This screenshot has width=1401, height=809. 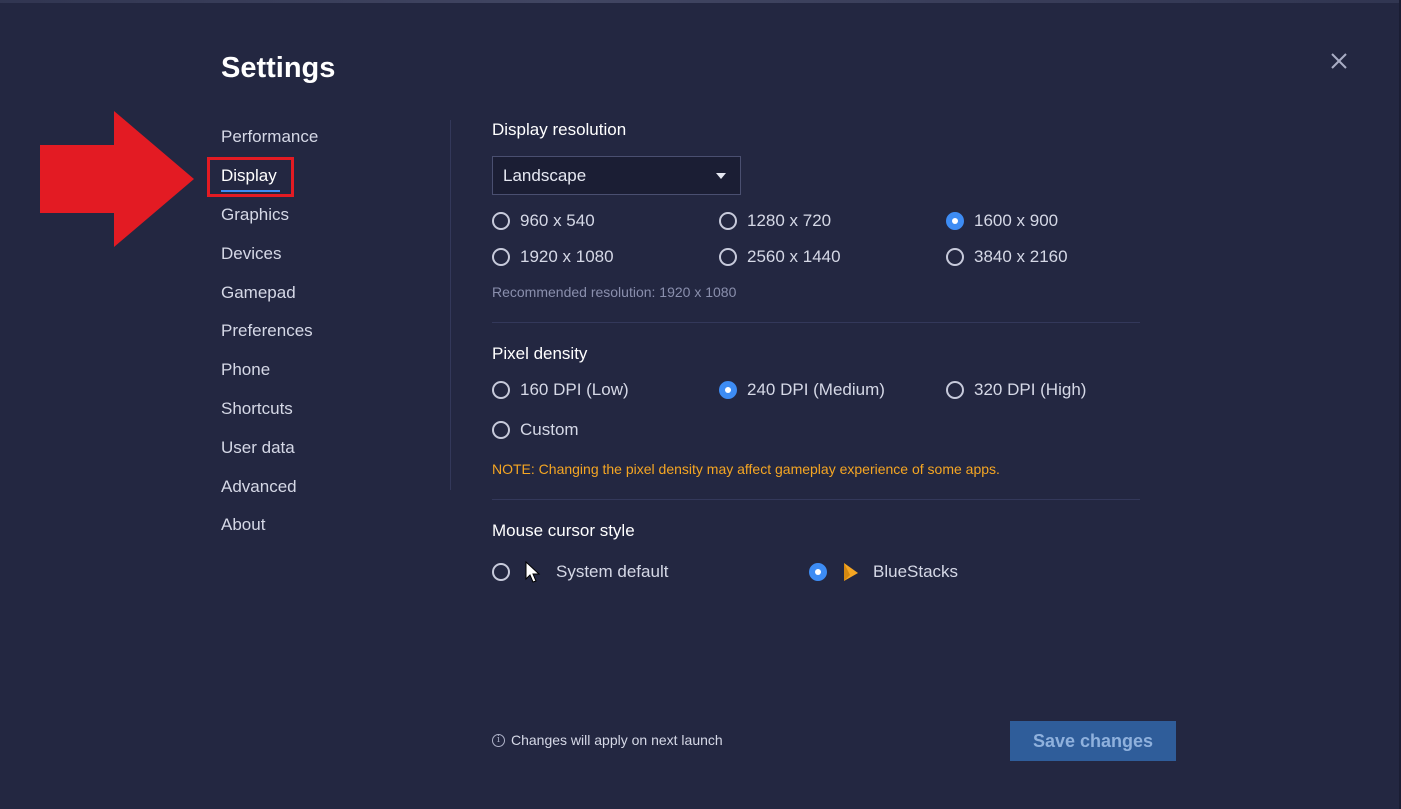 I want to click on dpi-radio-custom: Custom, so click(x=535, y=430).